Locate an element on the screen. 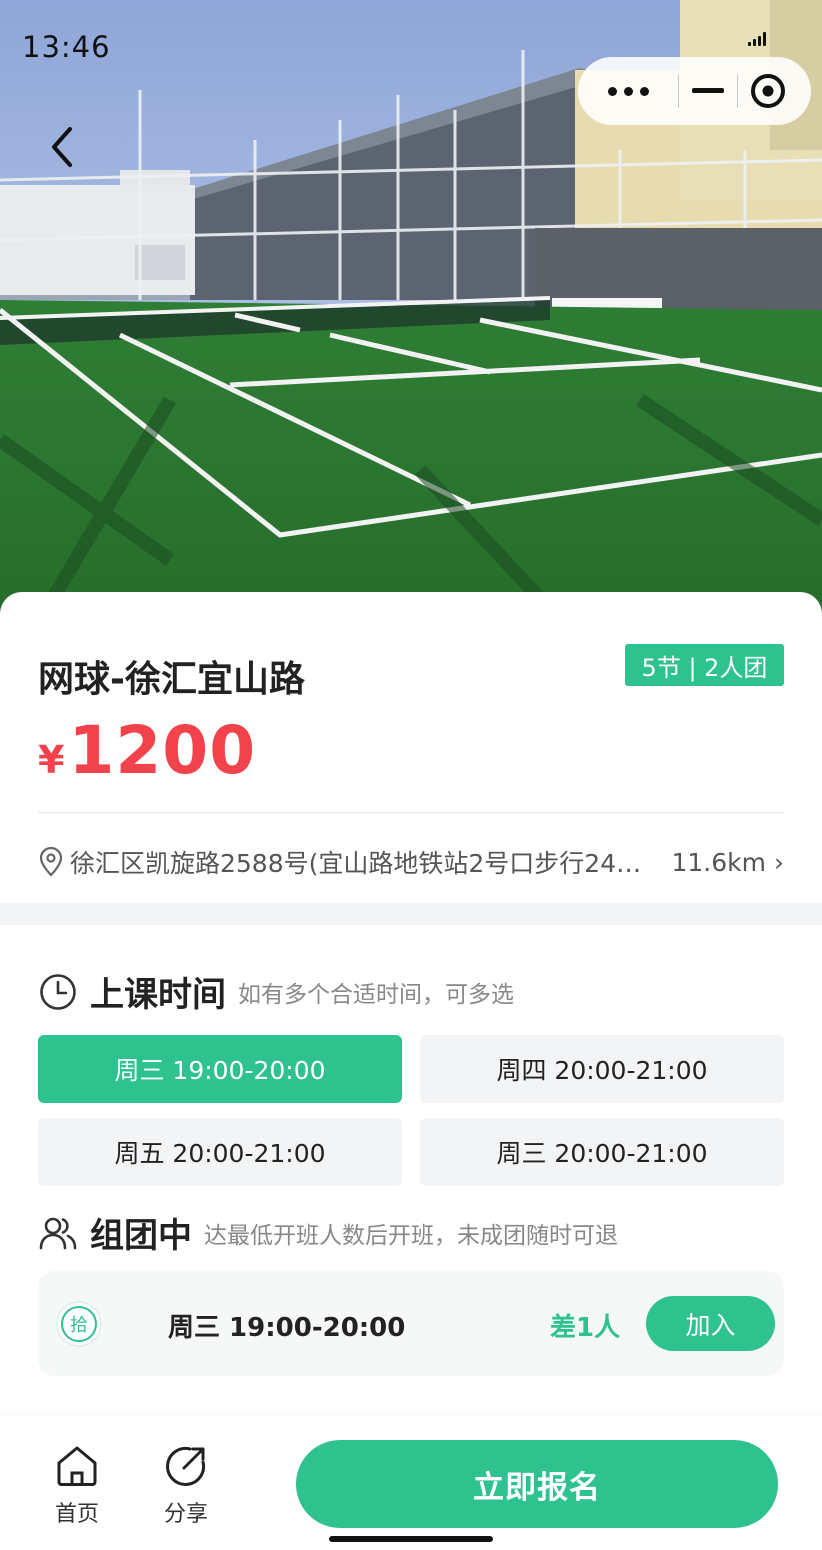 The height and width of the screenshot is (1550, 822). home-nav: 首页 is located at coordinates (77, 1486).